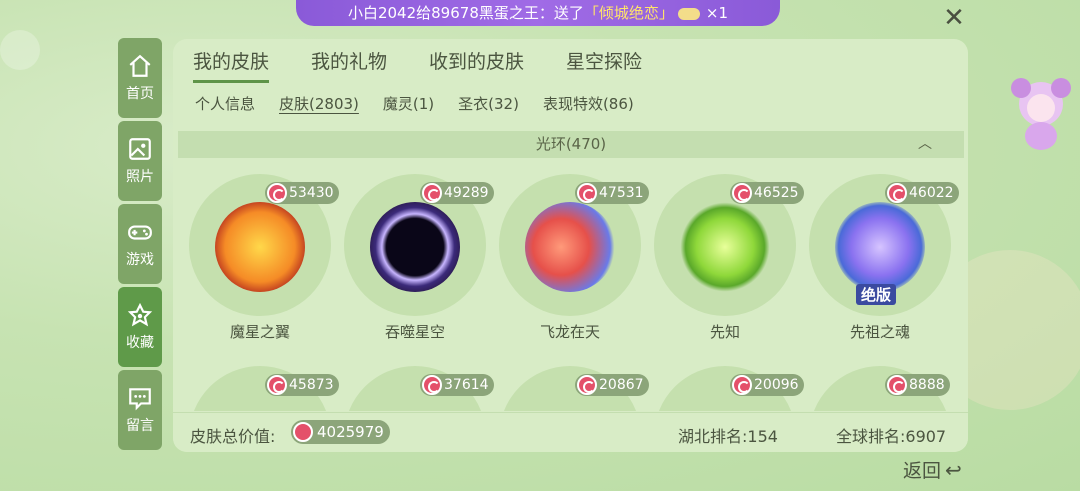 The width and height of the screenshot is (1080, 491). I want to click on price-badge: 47531, so click(612, 193).